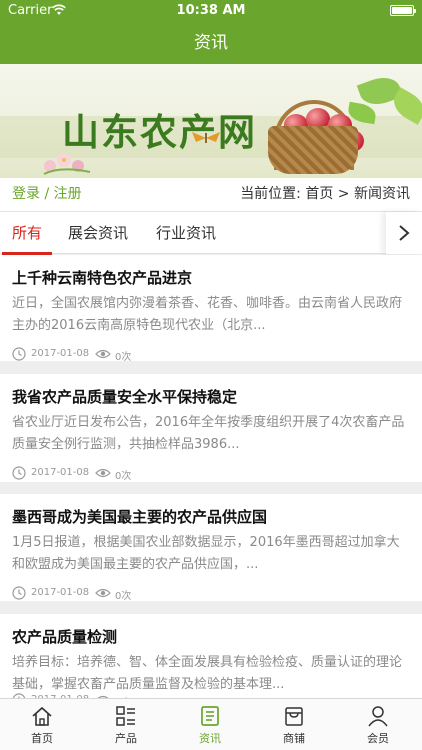 This screenshot has width=422, height=750. What do you see at coordinates (65, 637) in the screenshot?
I see `news-title: 农产品质量检测` at bounding box center [65, 637].